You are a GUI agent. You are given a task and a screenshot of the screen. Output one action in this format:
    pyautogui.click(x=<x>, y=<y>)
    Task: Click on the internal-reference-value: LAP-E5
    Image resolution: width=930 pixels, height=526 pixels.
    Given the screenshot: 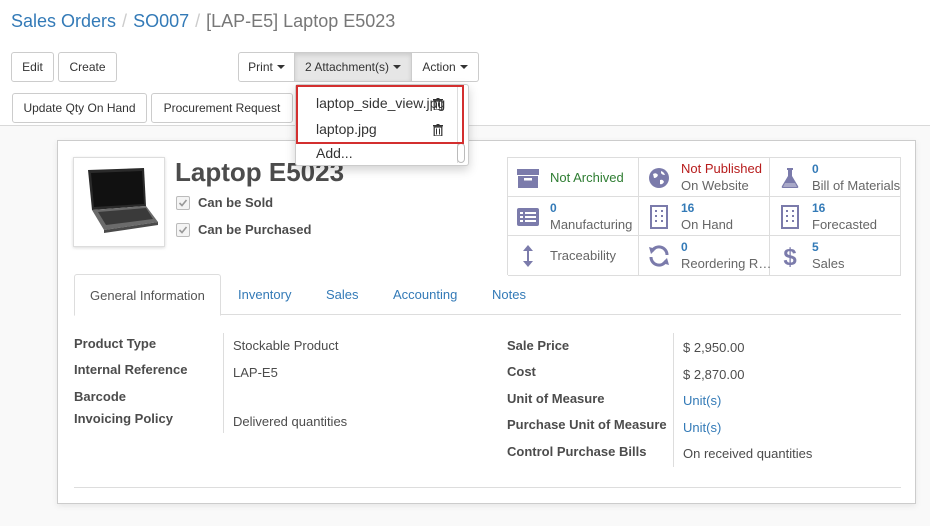 What is the action you would take?
    pyautogui.click(x=255, y=372)
    